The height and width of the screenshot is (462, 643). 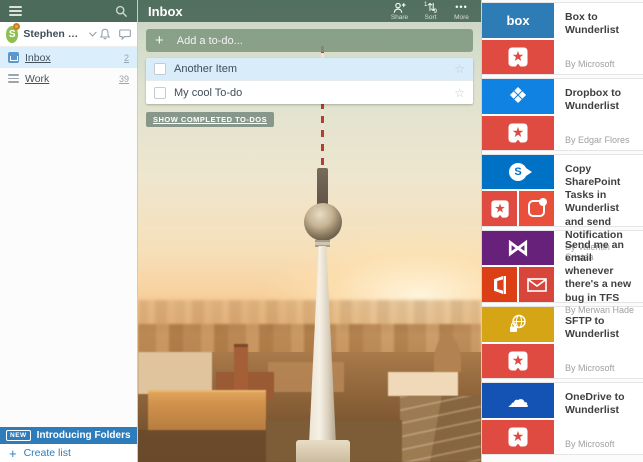 I want to click on hamburger-menu-icon, so click(x=15, y=11).